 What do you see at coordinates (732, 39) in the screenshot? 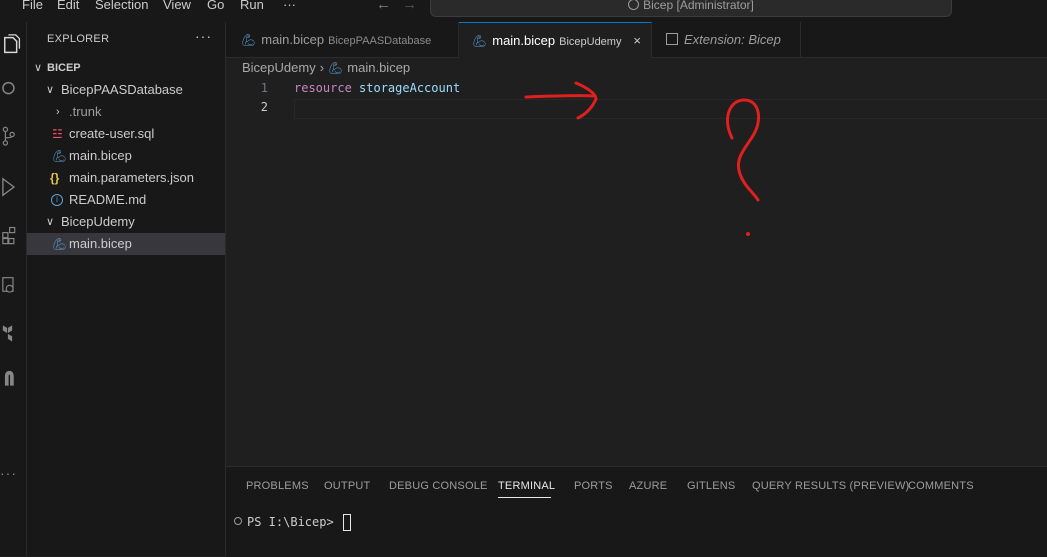
I see `tab-label: Extension: Bicep` at bounding box center [732, 39].